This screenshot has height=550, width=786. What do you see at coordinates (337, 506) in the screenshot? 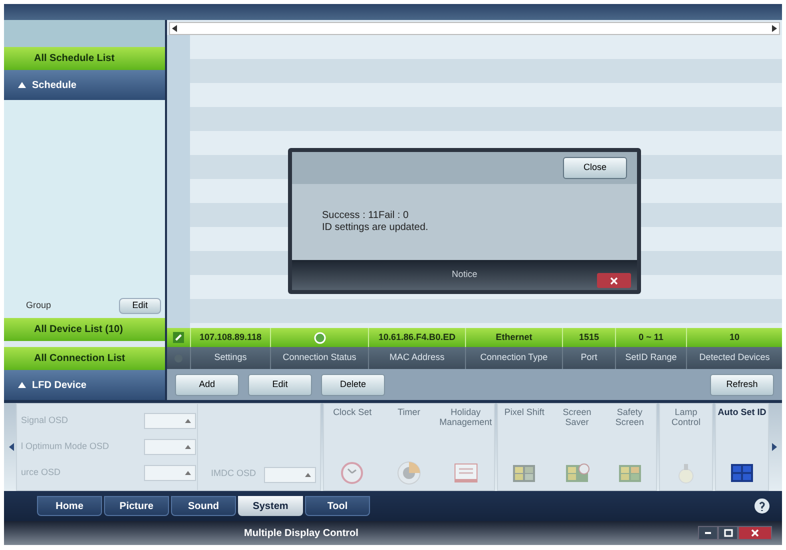
I see `tab: Tool` at bounding box center [337, 506].